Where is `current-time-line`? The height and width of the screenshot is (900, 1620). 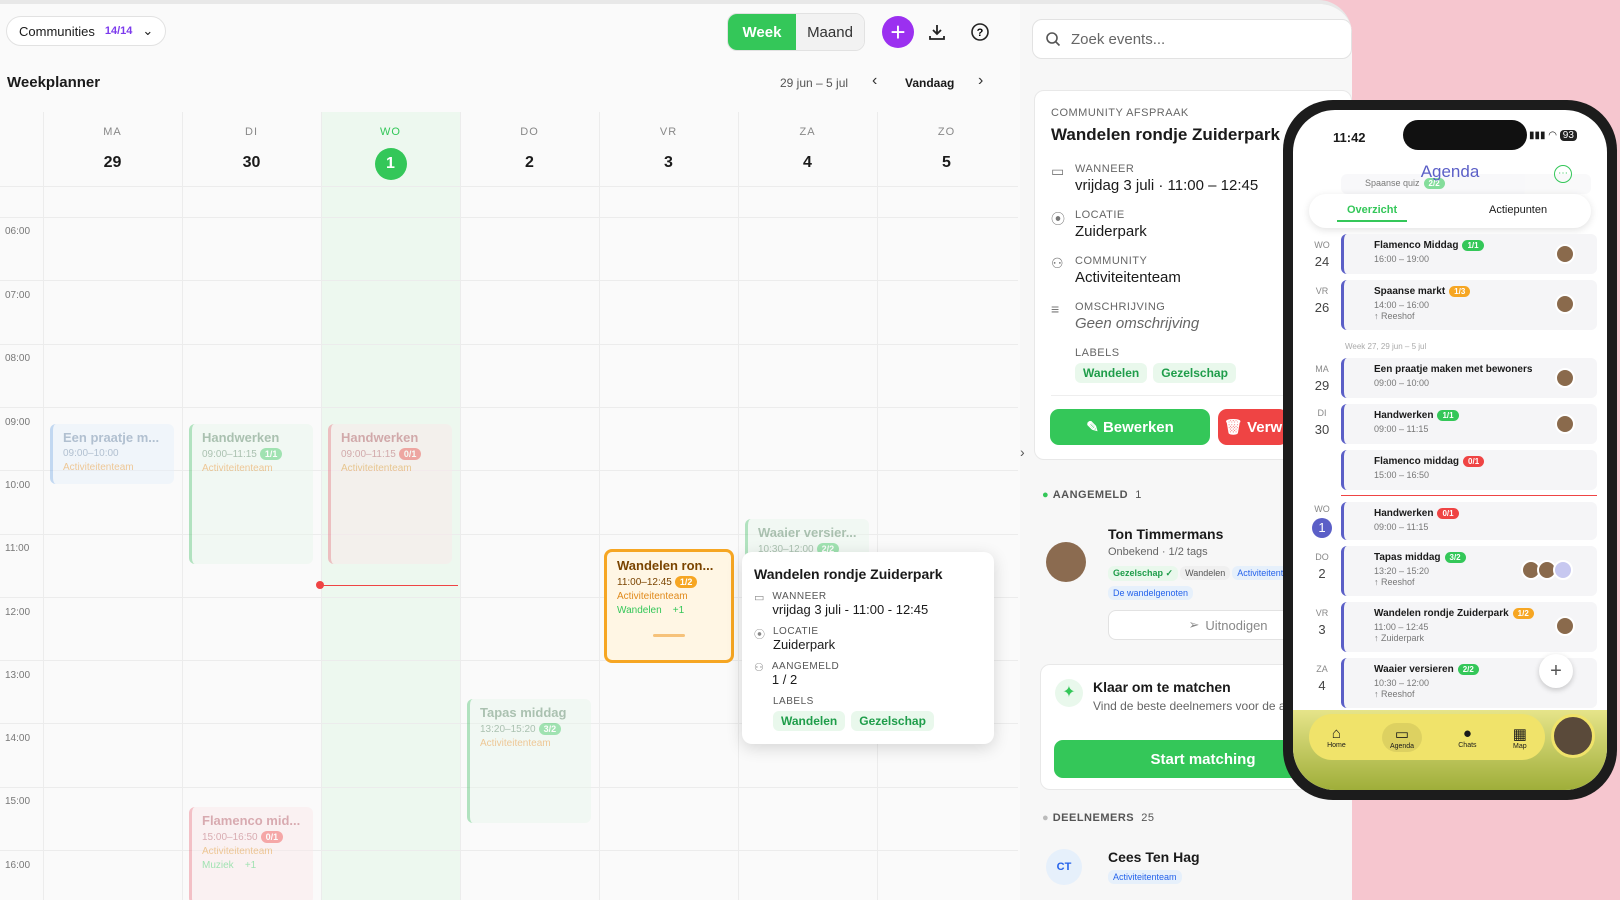
current-time-line is located at coordinates (389, 585).